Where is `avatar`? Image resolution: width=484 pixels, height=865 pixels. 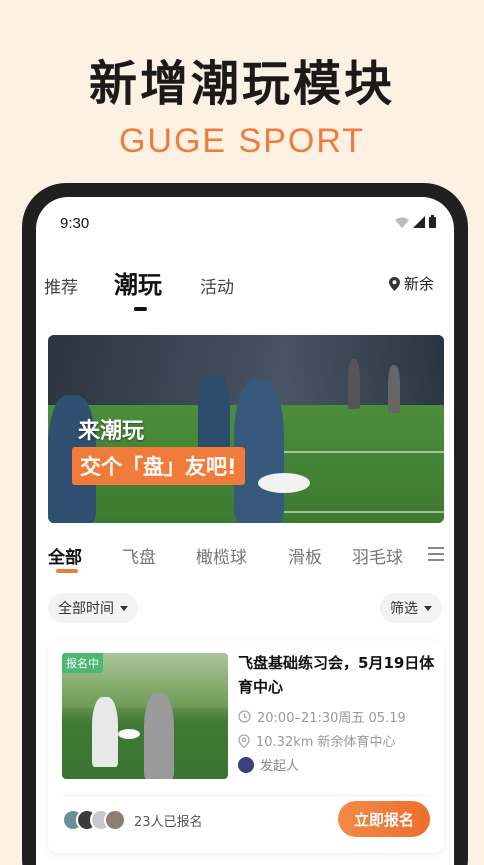
avatar is located at coordinates (115, 820).